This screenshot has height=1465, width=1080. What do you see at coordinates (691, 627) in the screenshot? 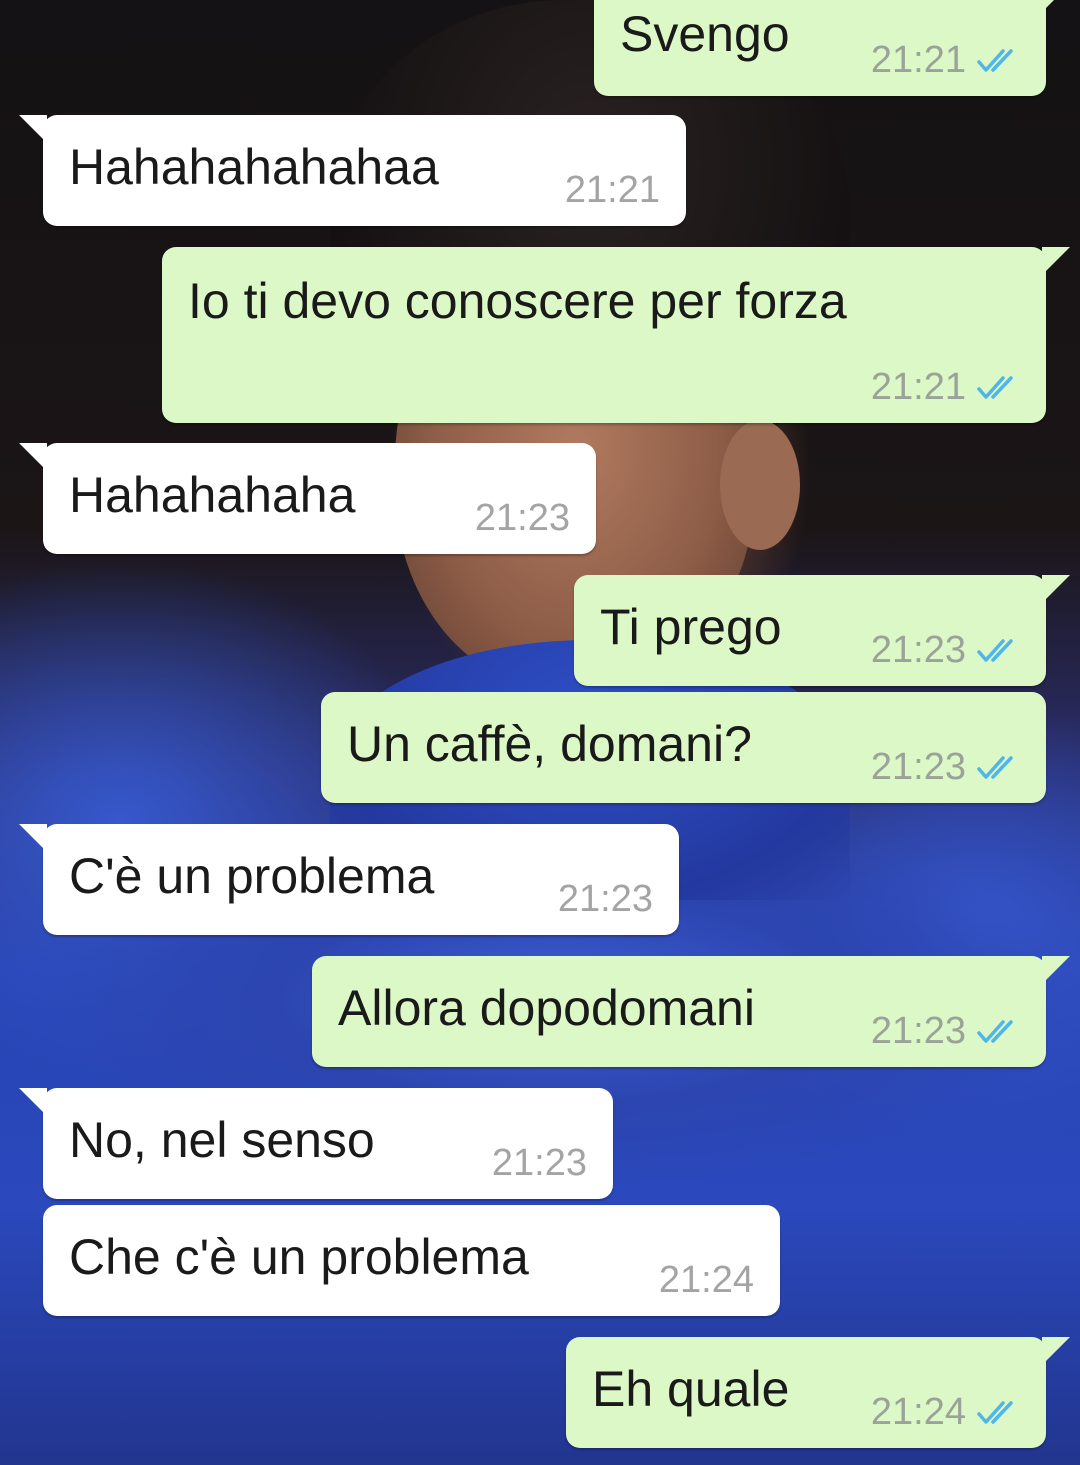
I see `message-text: Ti prego` at bounding box center [691, 627].